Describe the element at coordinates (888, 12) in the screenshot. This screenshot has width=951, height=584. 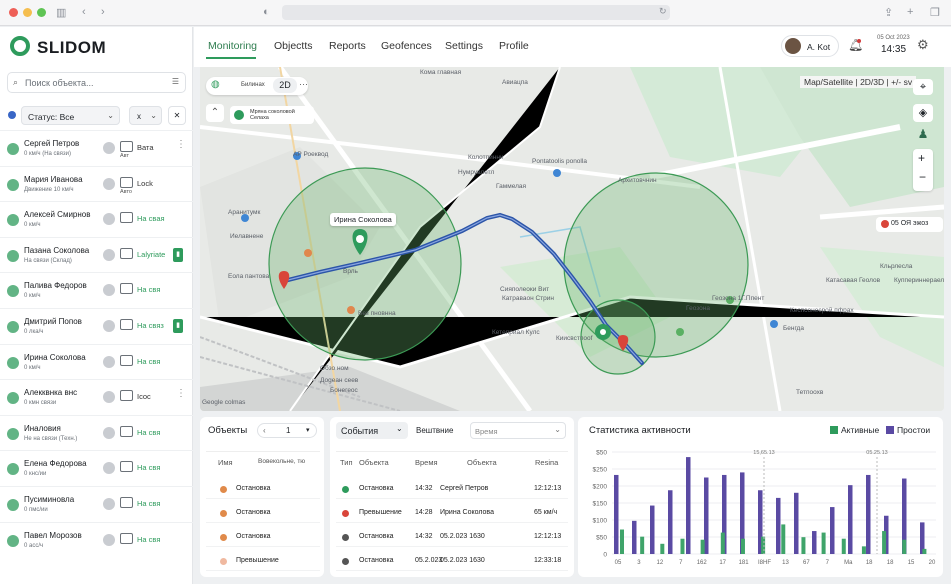
I see `share-icon: ⇪` at that location.